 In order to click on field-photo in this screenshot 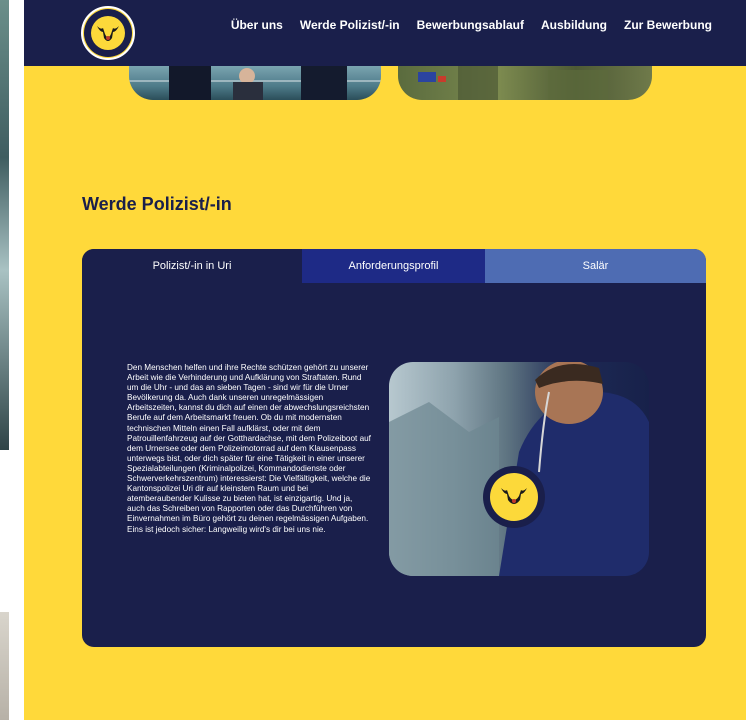, I will do `click(525, 83)`.